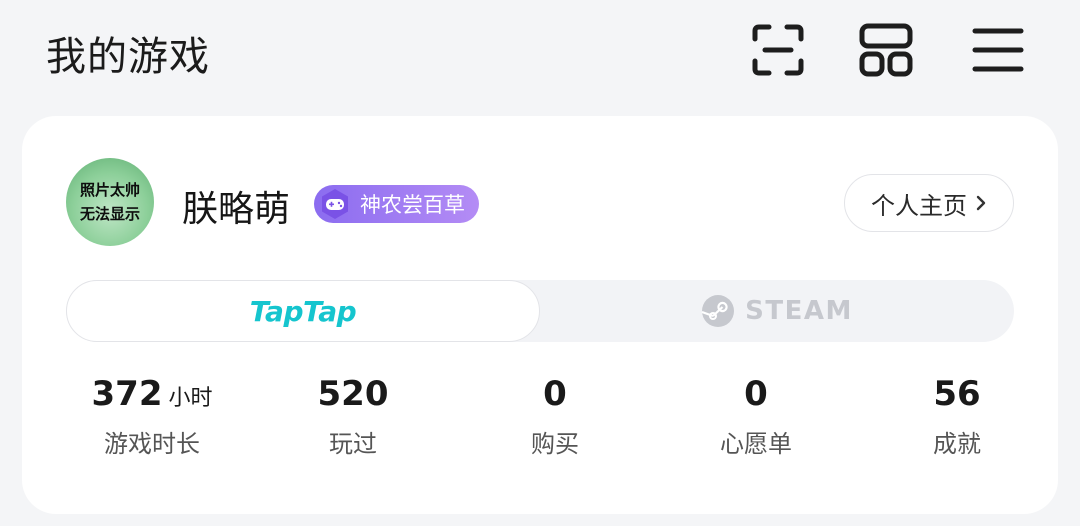 Image resolution: width=1080 pixels, height=526 pixels. I want to click on chevron-right-icon, so click(981, 203).